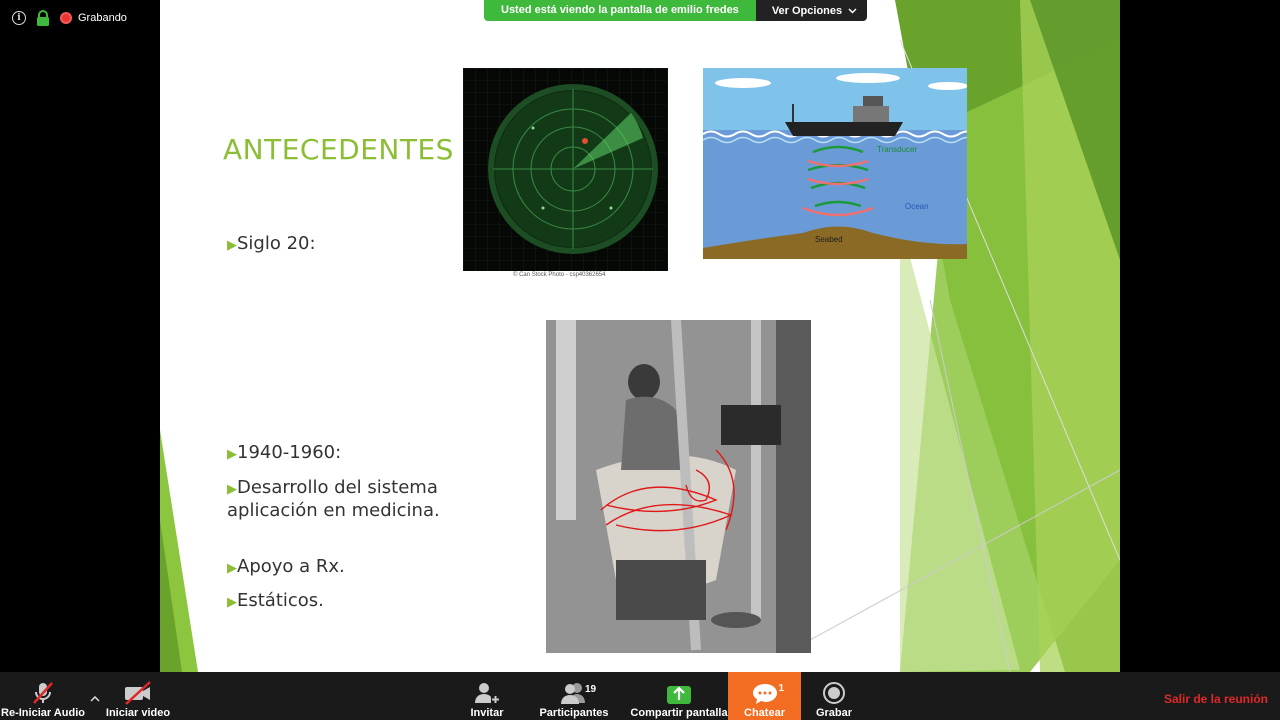 This screenshot has height=720, width=1280. Describe the element at coordinates (834, 693) in the screenshot. I see `record-icon` at that location.